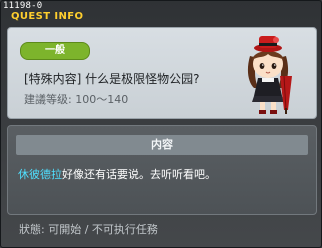 The height and width of the screenshot is (248, 322). I want to click on window-title: QUEST INFO, so click(47, 16).